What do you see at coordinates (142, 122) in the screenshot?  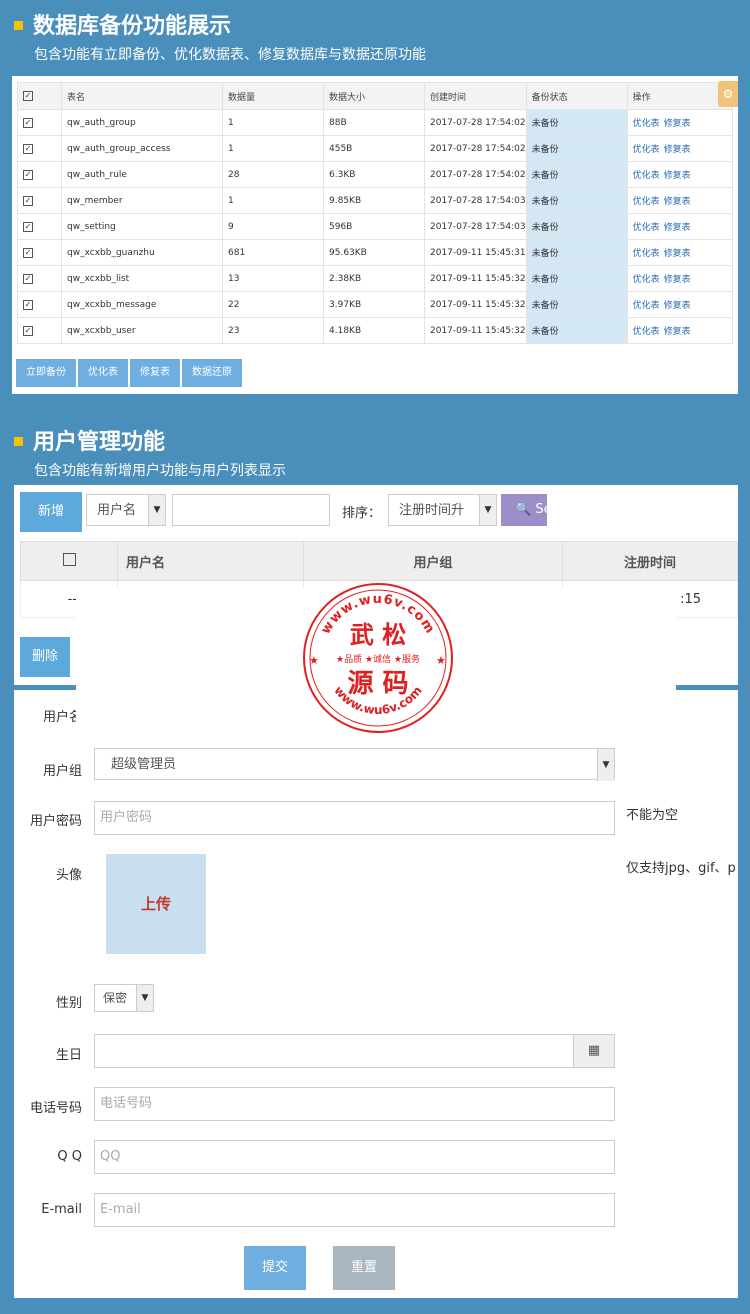 I see `table-name-cell: qw_auth_group` at bounding box center [142, 122].